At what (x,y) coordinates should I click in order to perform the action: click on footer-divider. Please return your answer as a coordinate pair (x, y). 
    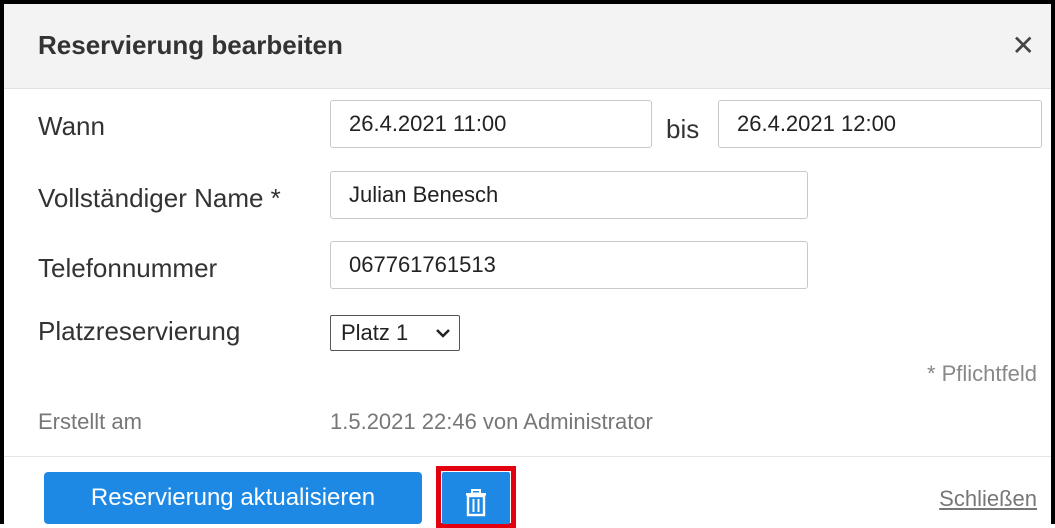
    Looking at the image, I should click on (527, 456).